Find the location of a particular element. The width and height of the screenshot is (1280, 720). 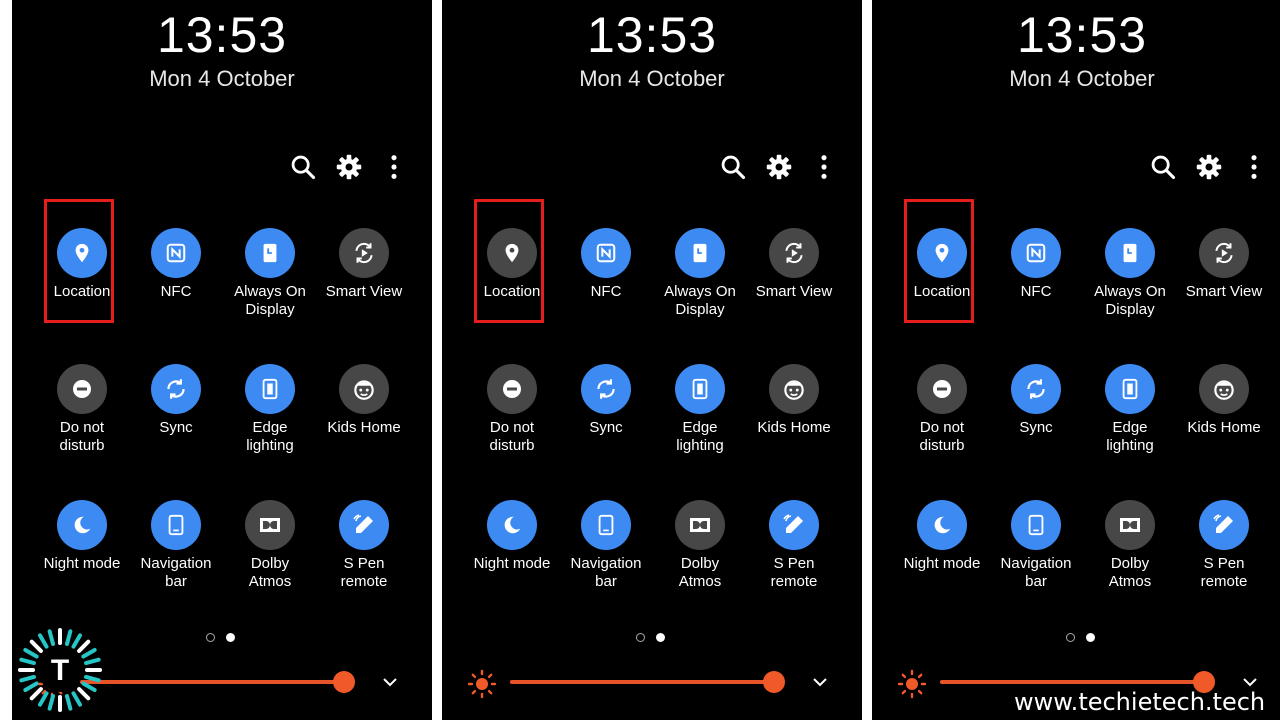

techietech-logo: T is located at coordinates (60, 670).